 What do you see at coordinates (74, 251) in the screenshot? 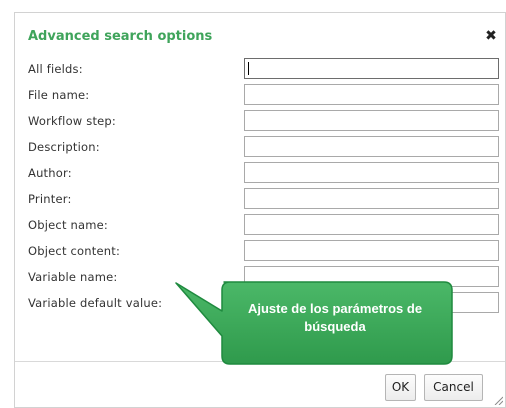
I see `object-content-label: Object content:` at bounding box center [74, 251].